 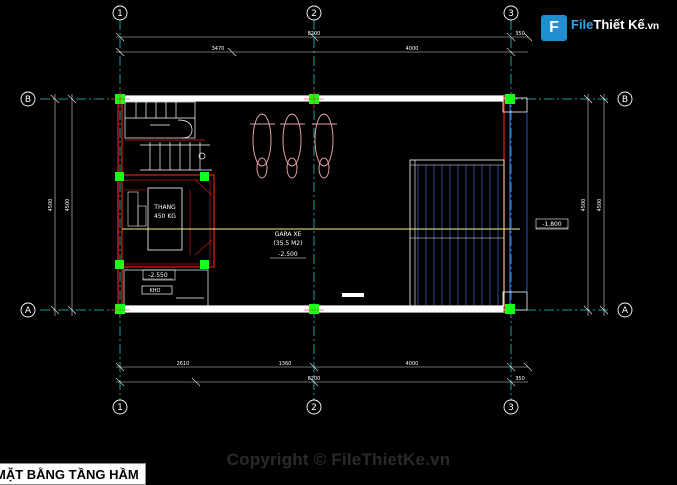 I want to click on site-logo: FileThiết Kế.vn, so click(x=615, y=24).